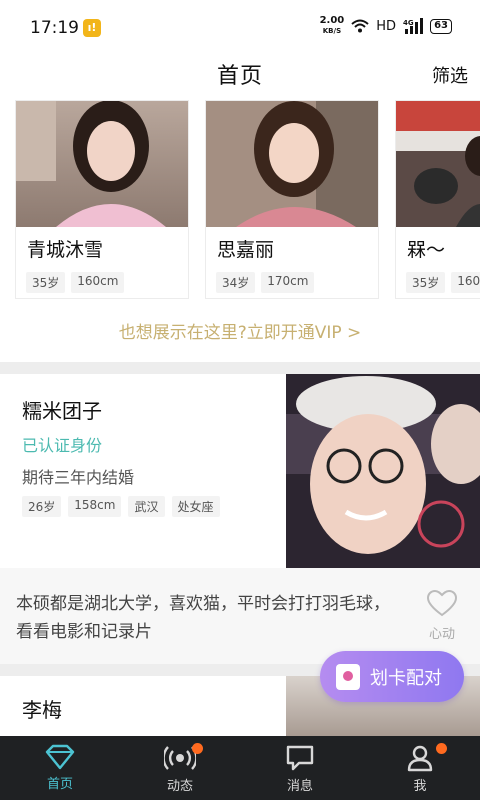 This screenshot has height=800, width=480. What do you see at coordinates (288, 282) in the screenshot?
I see `height-tag: 170cm` at bounding box center [288, 282].